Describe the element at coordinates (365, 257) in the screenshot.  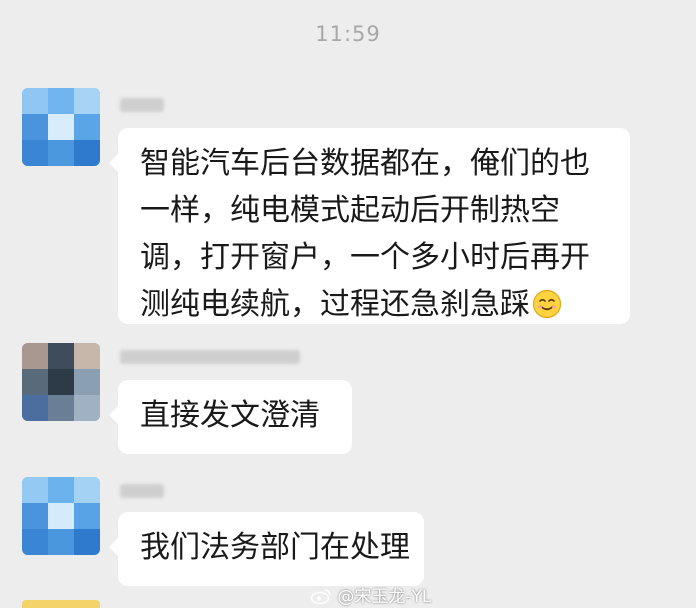
I see `message-text-line: 调，打开窗户，一个多小时后再开` at that location.